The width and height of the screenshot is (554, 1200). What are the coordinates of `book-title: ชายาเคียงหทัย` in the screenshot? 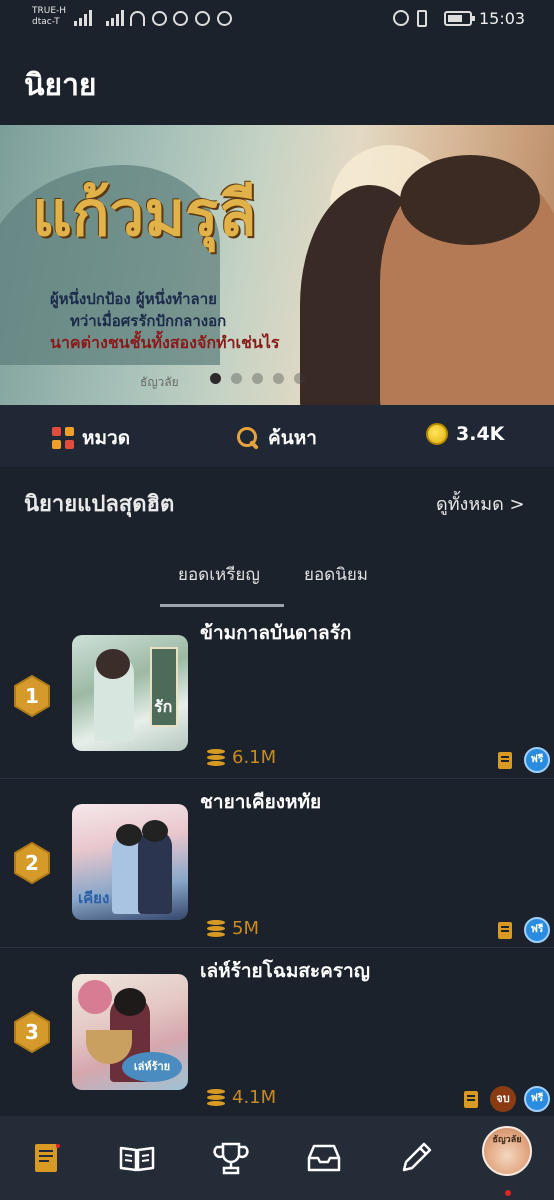 It's located at (260, 802).